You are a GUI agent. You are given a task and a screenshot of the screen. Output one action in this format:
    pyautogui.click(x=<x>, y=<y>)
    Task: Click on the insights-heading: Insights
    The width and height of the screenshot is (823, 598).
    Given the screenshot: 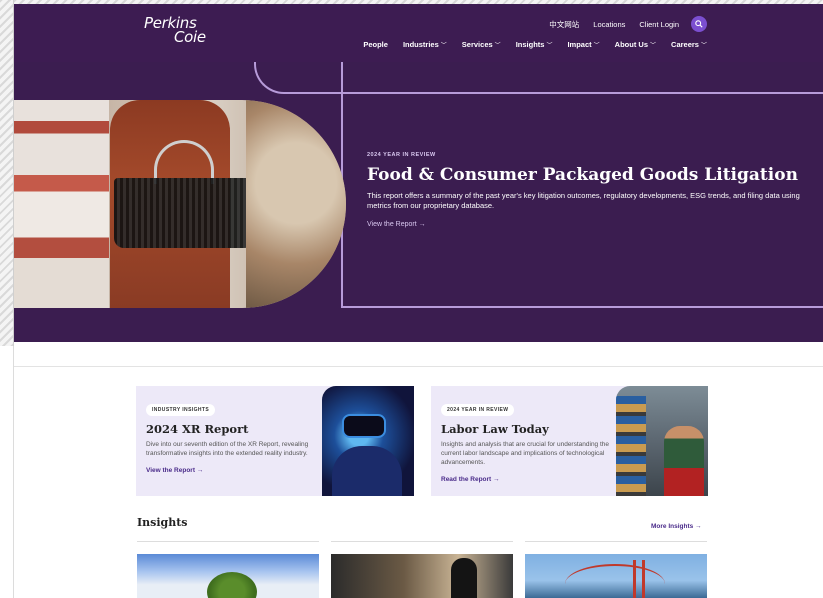 What is the action you would take?
    pyautogui.click(x=162, y=522)
    